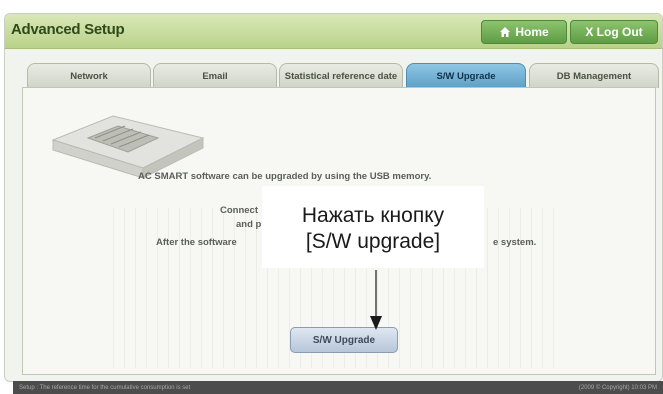  Describe the element at coordinates (373, 215) in the screenshot. I see `callout-line-1: Нажать кнопку` at that location.